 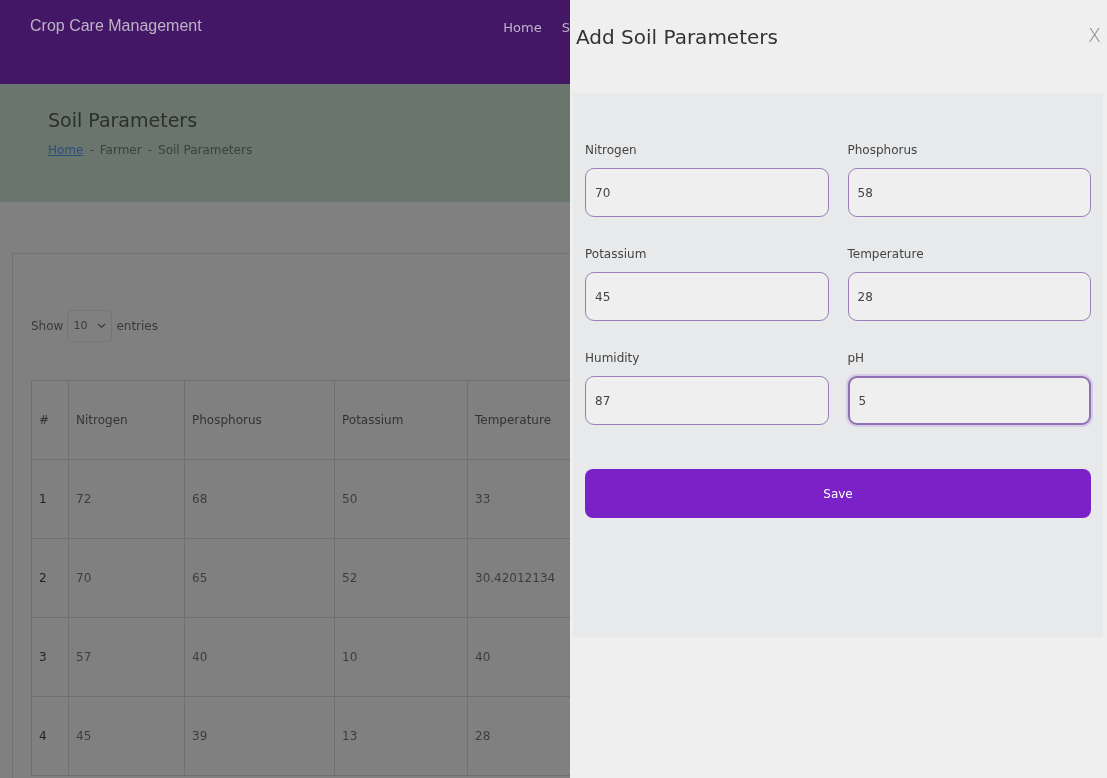 I want to click on table-cell: 1, so click(x=50, y=499).